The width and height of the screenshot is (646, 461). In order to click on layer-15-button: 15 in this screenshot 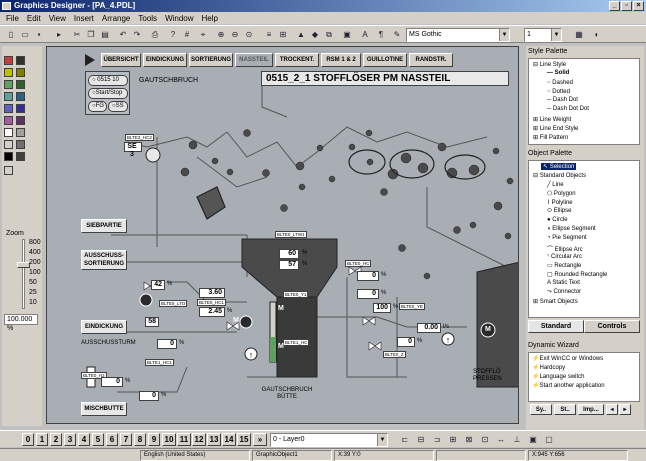, I will do `click(244, 439)`.